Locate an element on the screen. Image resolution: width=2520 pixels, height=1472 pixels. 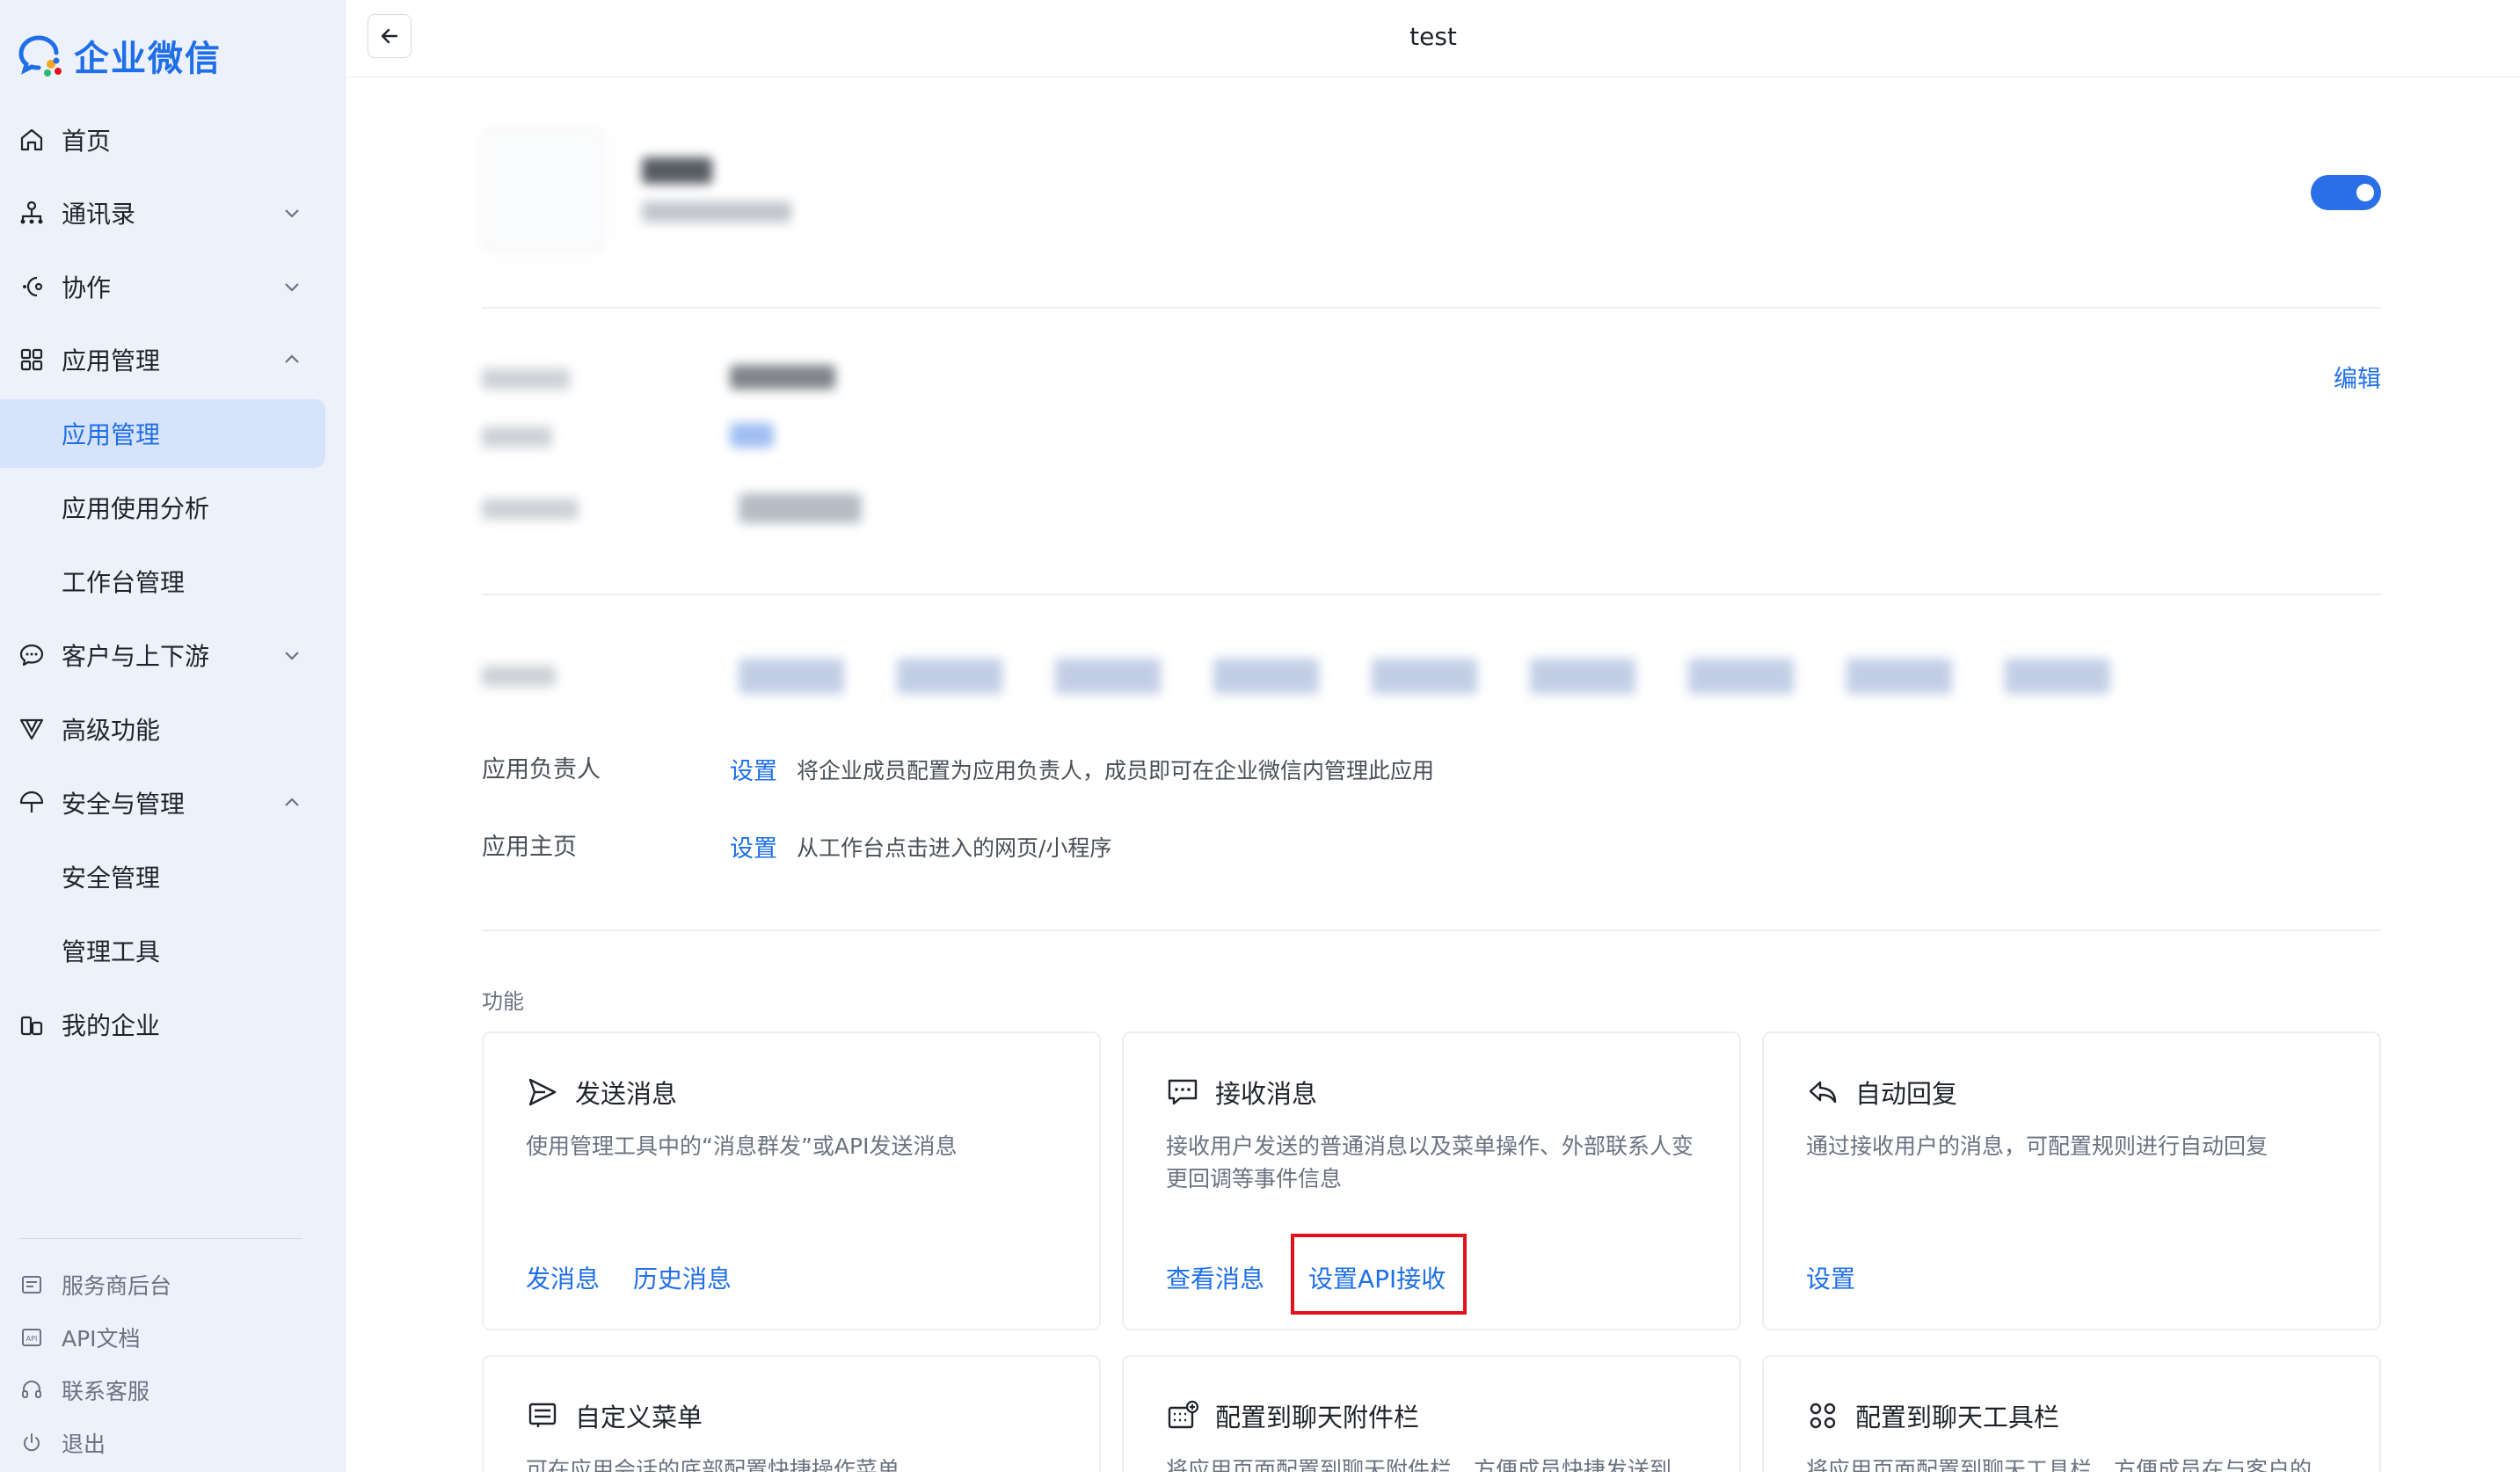
sidebar-footer-provider-console: 服务商后台 is located at coordinates (158, 1285).